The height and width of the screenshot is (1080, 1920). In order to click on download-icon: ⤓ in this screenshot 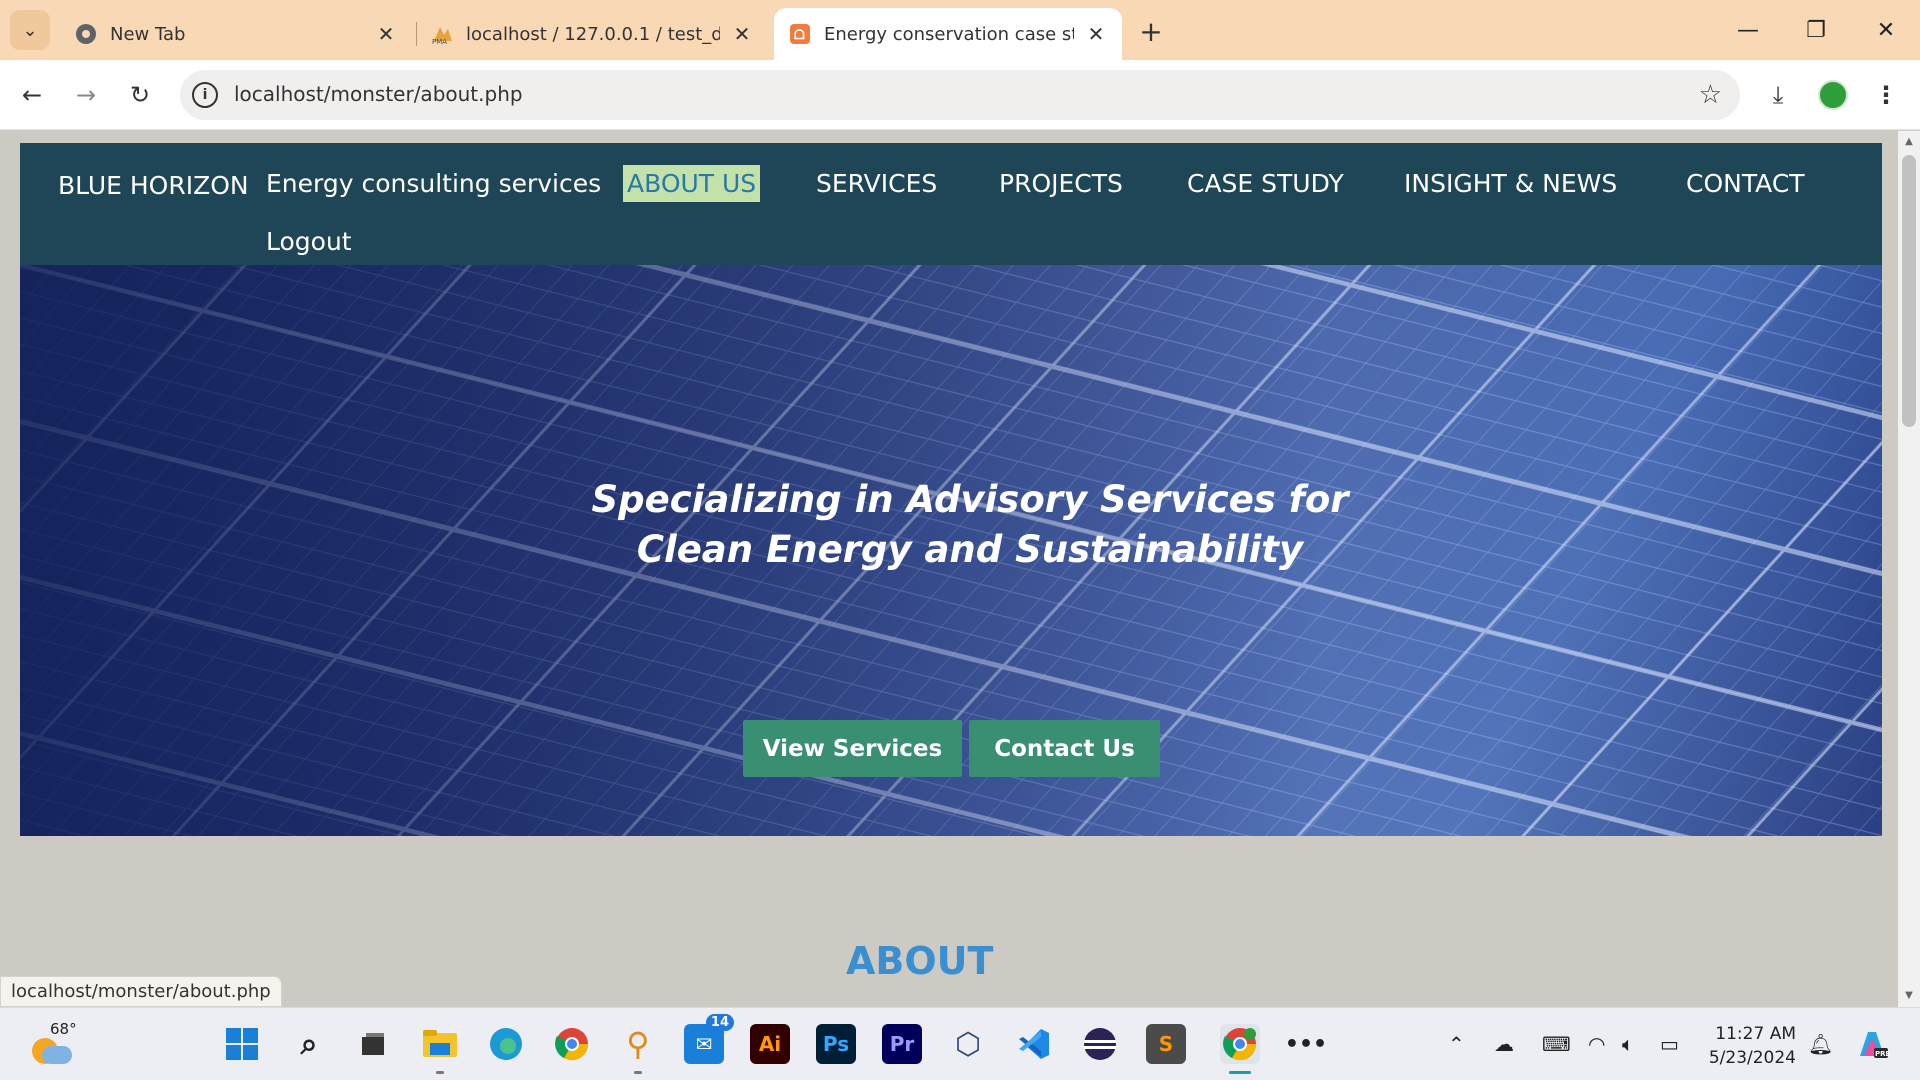, I will do `click(1778, 95)`.